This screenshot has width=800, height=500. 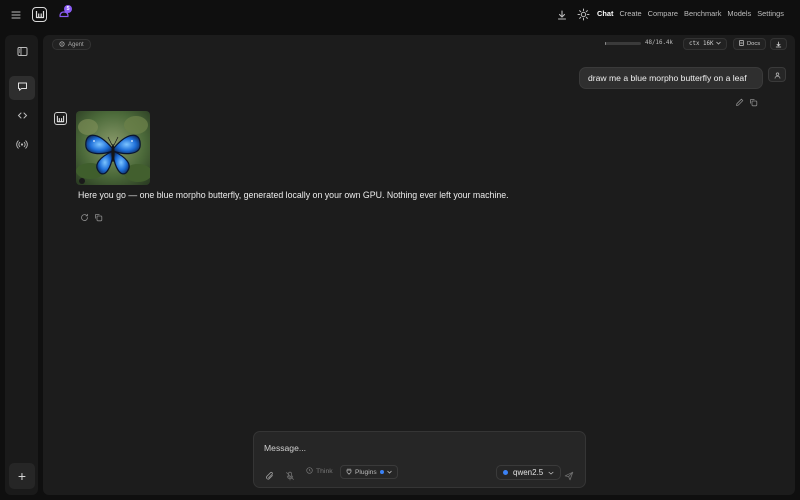 I want to click on sidebar-item-code, so click(x=22, y=117).